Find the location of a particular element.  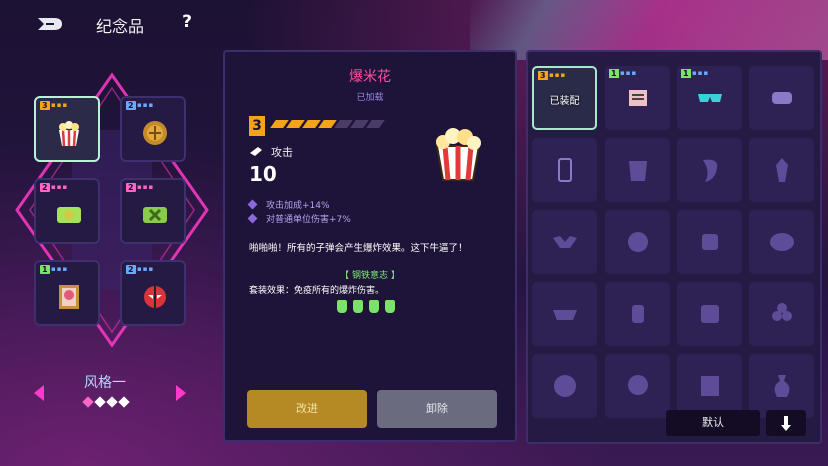

bonus-text: 对普通单位伤害+7% is located at coordinates (308, 220).